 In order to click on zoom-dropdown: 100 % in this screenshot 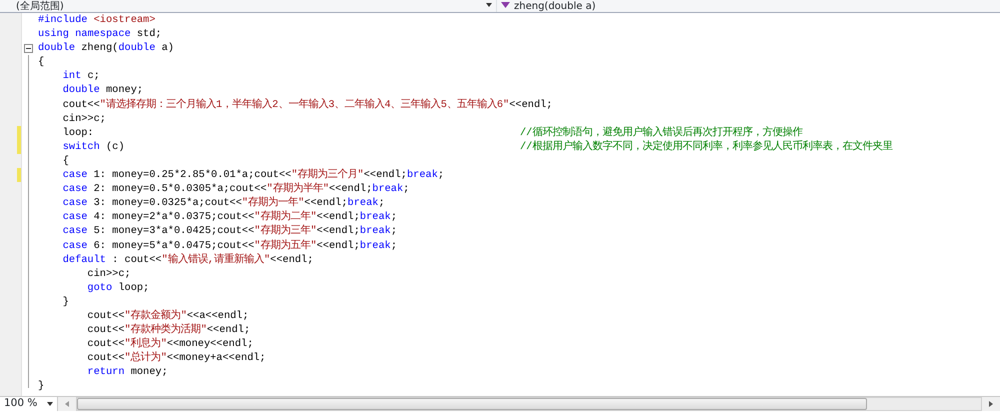, I will do `click(29, 404)`.